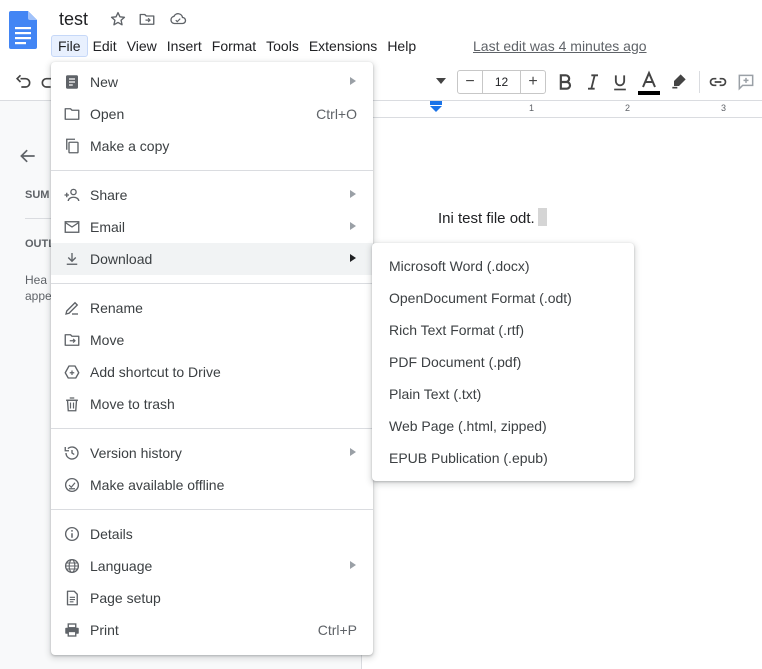 The image size is (762, 669). I want to click on move-icon, so click(72, 340).